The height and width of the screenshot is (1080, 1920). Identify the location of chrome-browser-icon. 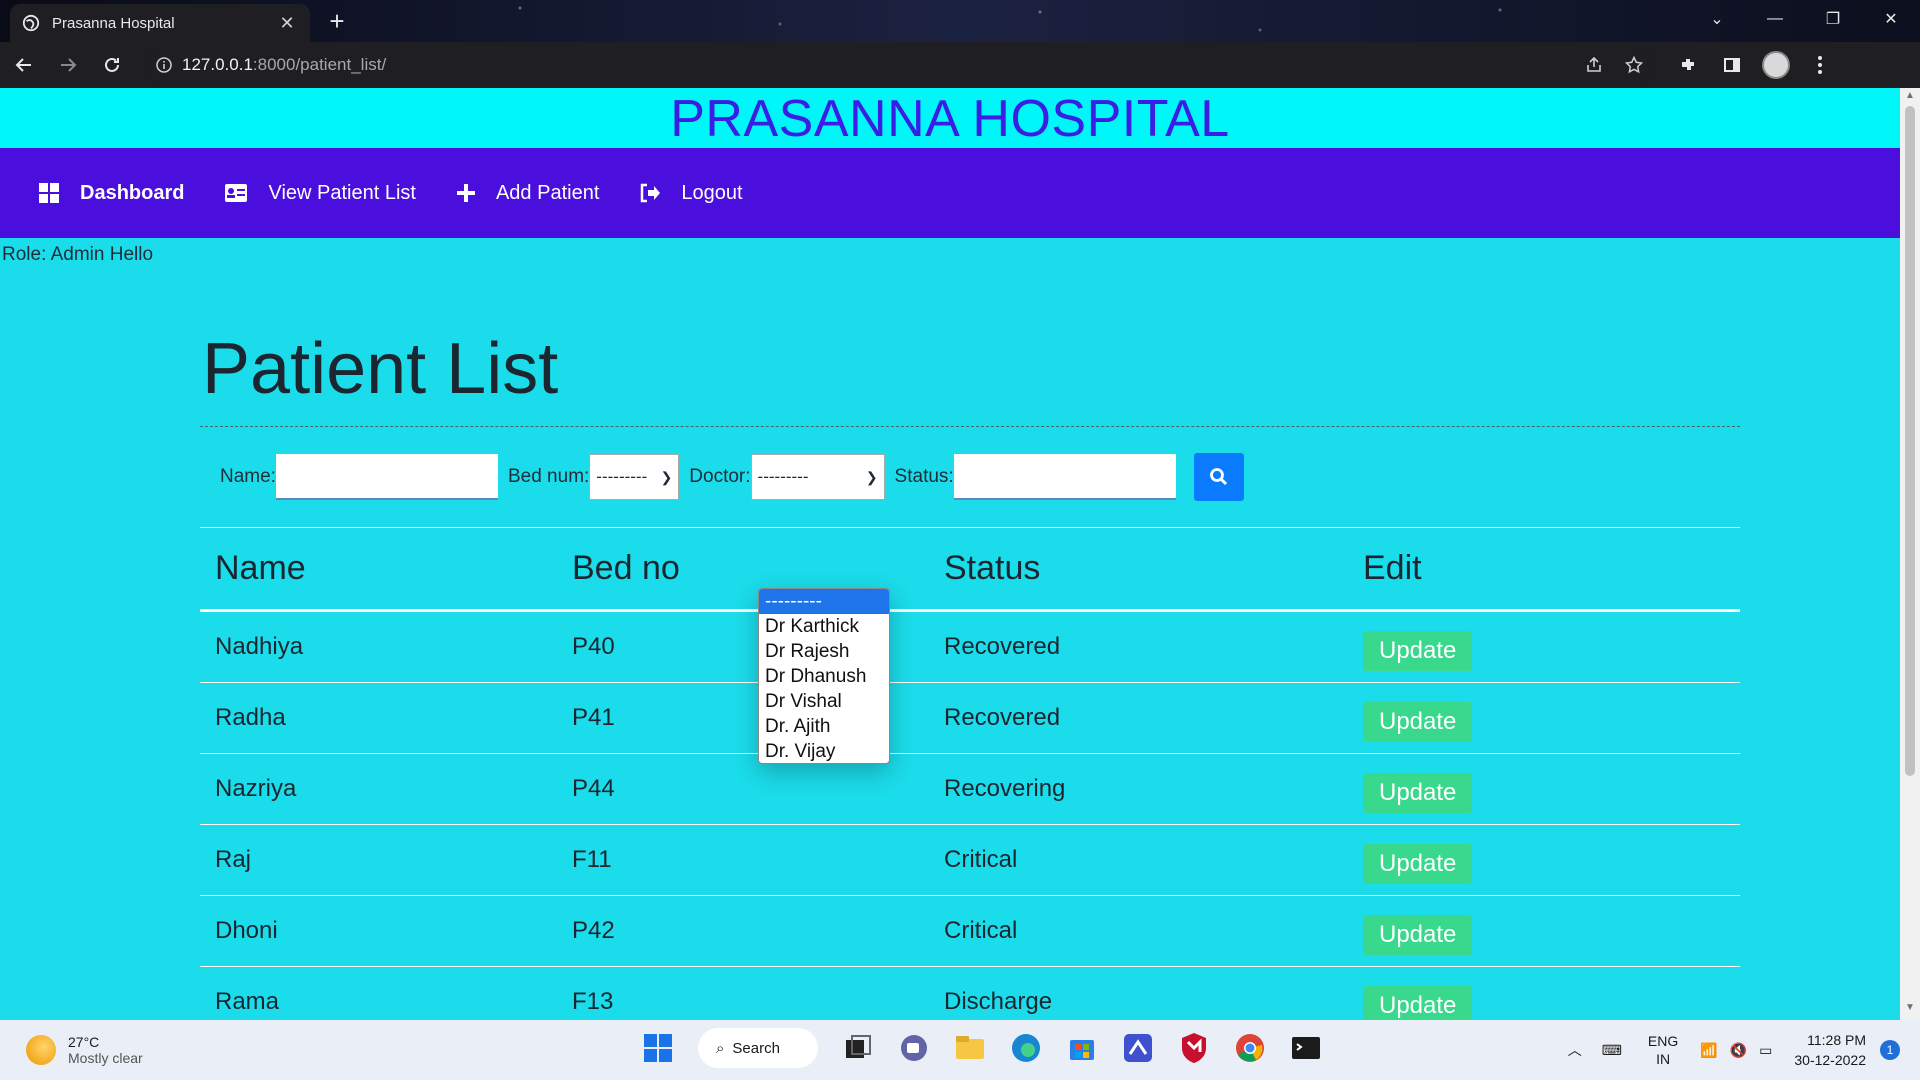
(1250, 1048).